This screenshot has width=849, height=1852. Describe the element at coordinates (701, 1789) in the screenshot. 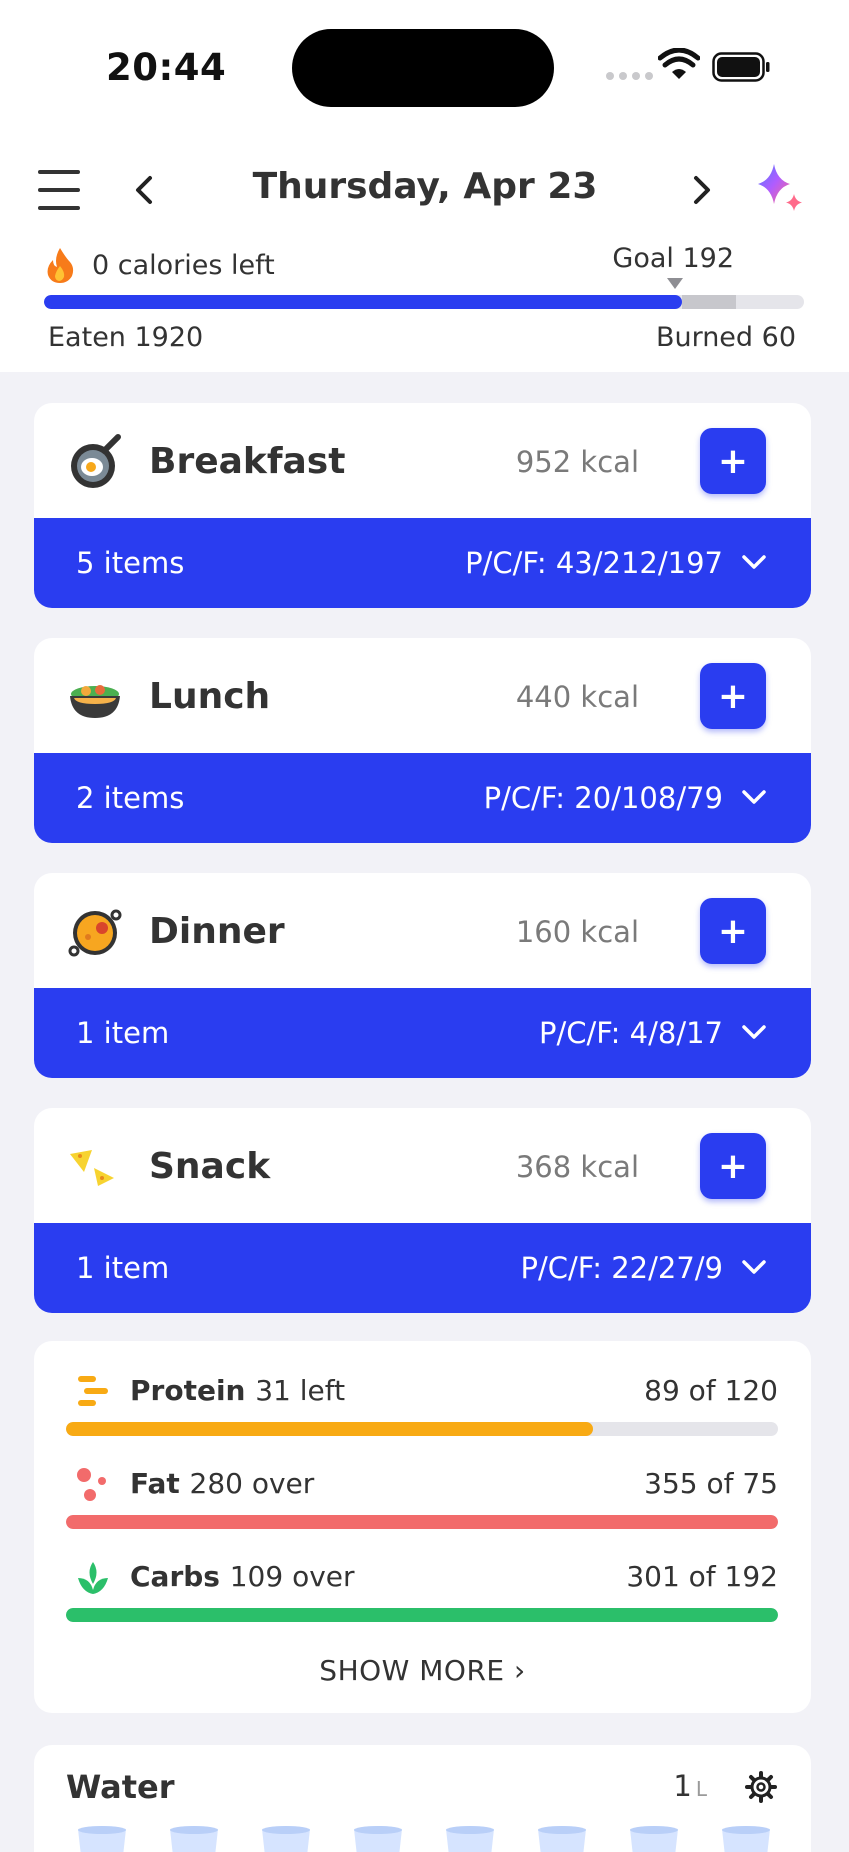

I see `water-unit: L` at that location.